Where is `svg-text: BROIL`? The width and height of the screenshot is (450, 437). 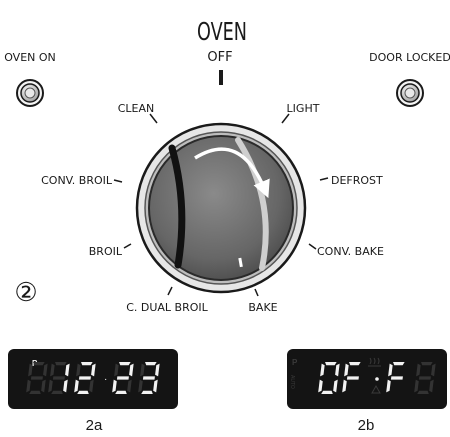
svg-text: BROIL is located at coordinates (106, 251).